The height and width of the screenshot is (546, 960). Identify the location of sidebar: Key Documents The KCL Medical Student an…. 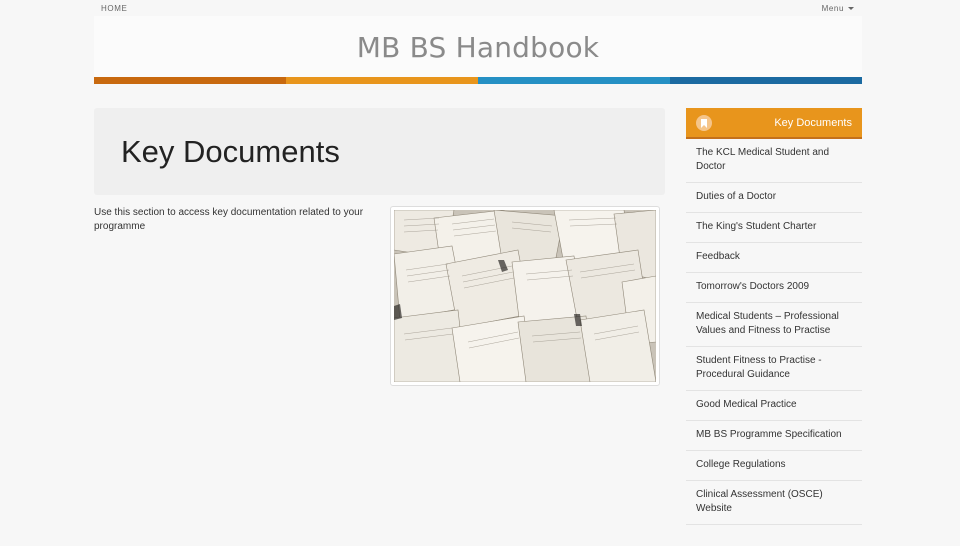
(774, 316).